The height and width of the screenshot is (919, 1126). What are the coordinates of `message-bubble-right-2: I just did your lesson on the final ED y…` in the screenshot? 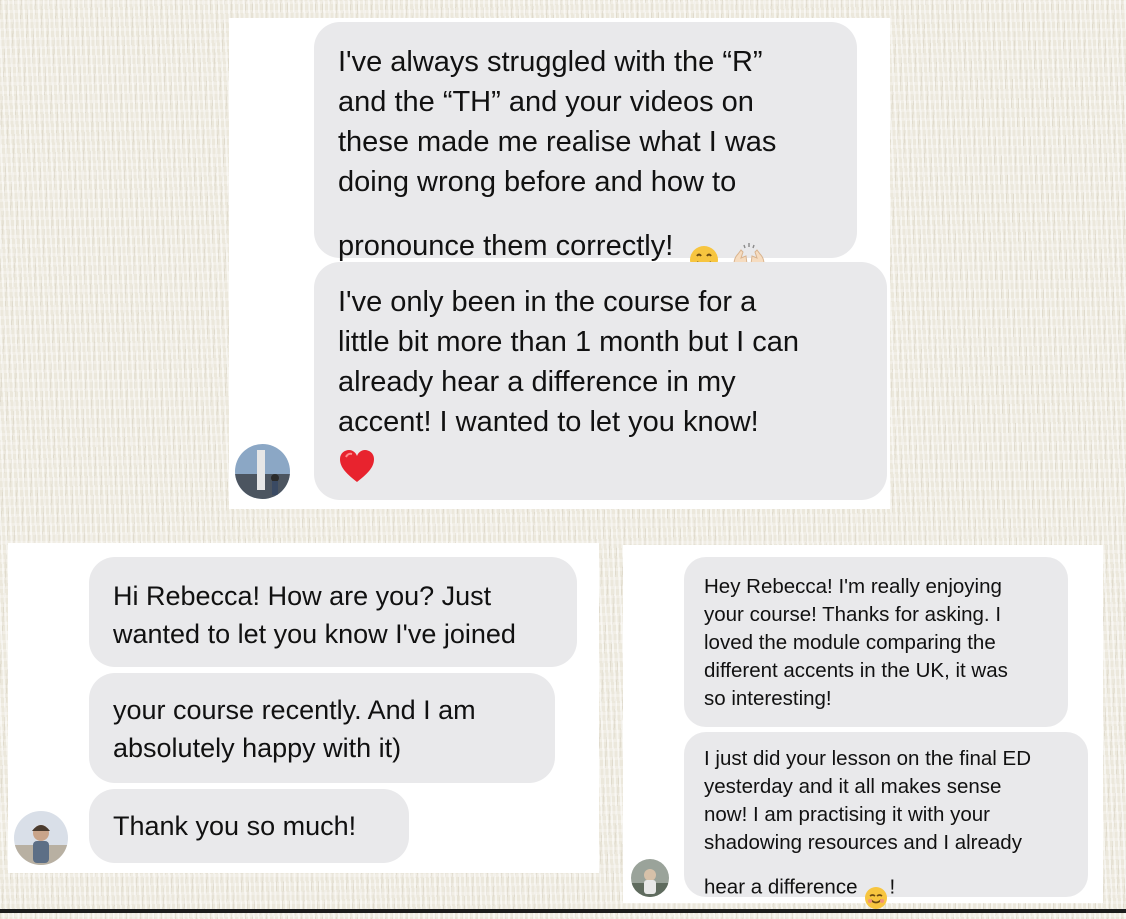 It's located at (886, 820).